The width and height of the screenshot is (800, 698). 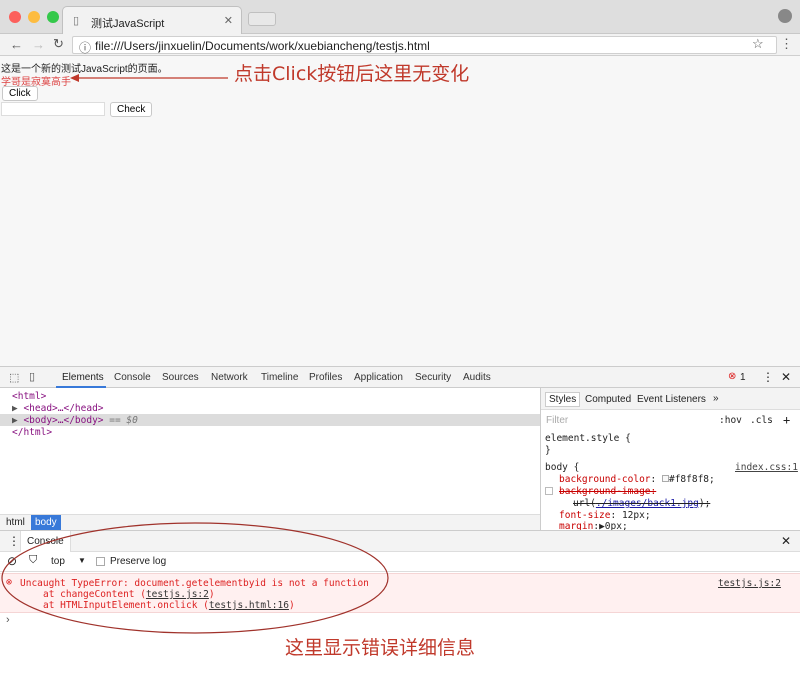 What do you see at coordinates (400, 17) in the screenshot?
I see `title-bar: ▯ 测试JavaScript ✕` at bounding box center [400, 17].